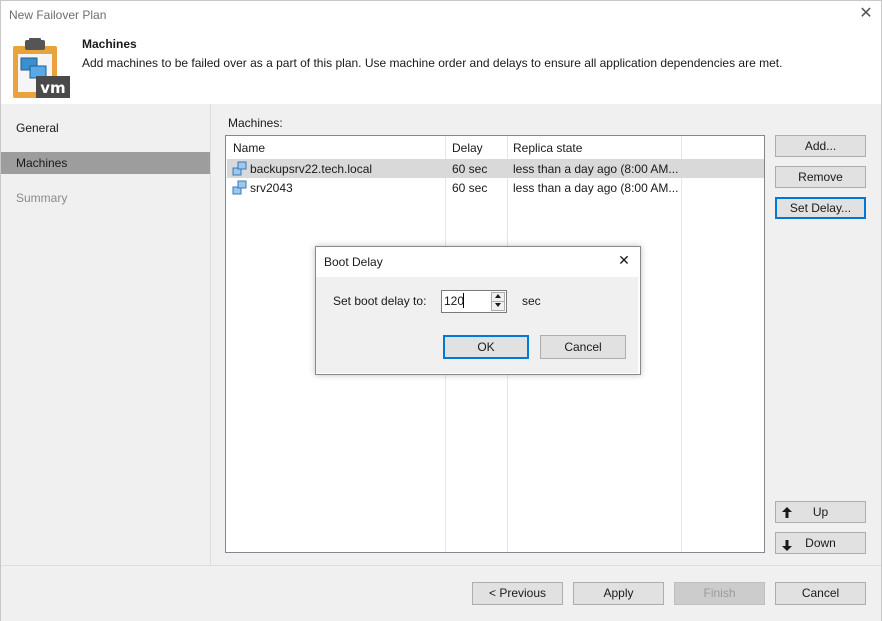 The image size is (882, 621). I want to click on nav-divider, so click(210, 334).